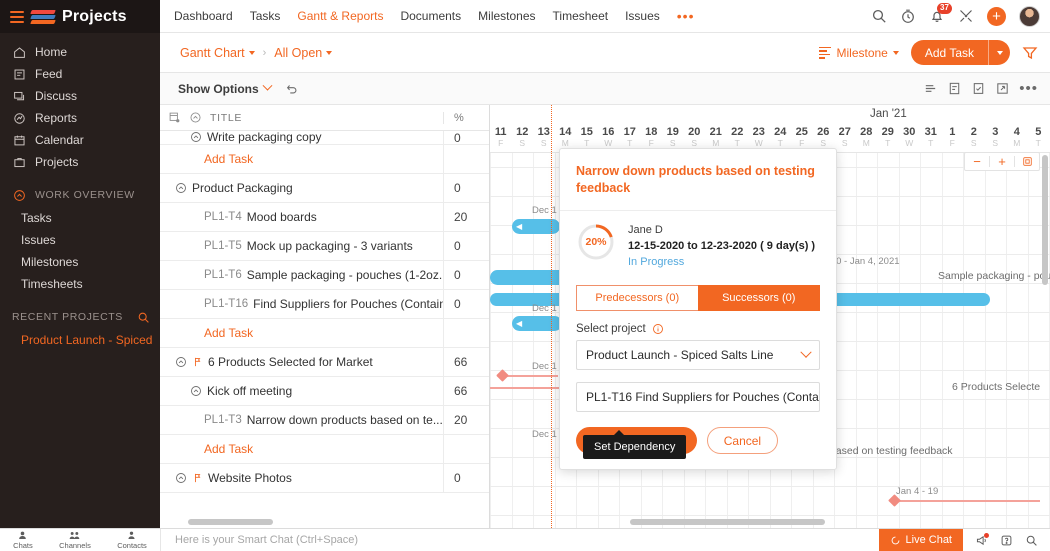  Describe the element at coordinates (80, 52) in the screenshot. I see `sidebar-item-home: Home` at that location.